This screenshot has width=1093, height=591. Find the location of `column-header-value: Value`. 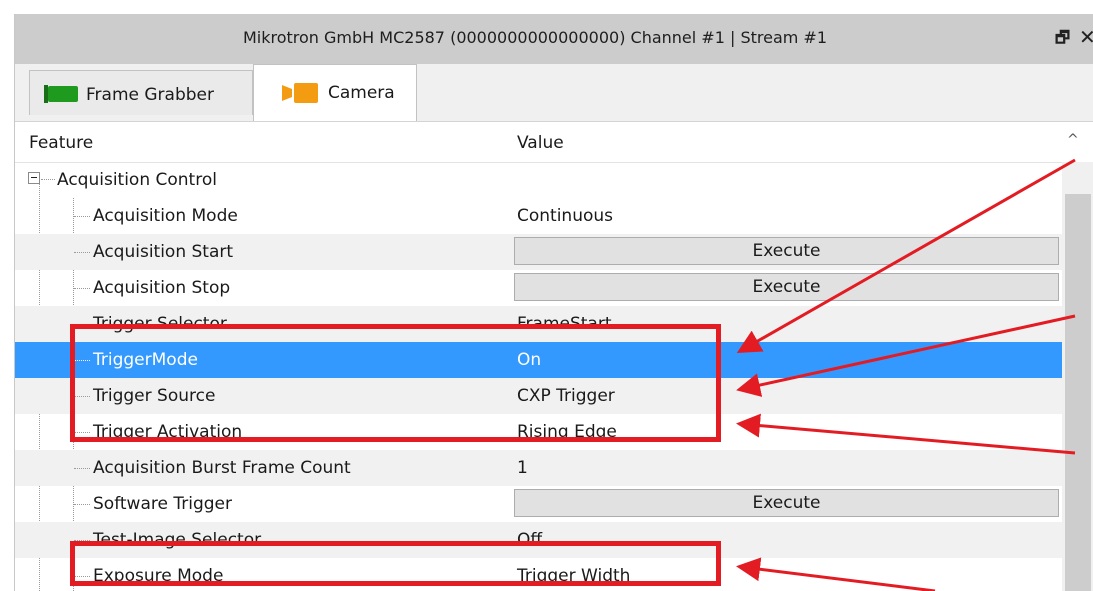

column-header-value: Value is located at coordinates (540, 143).